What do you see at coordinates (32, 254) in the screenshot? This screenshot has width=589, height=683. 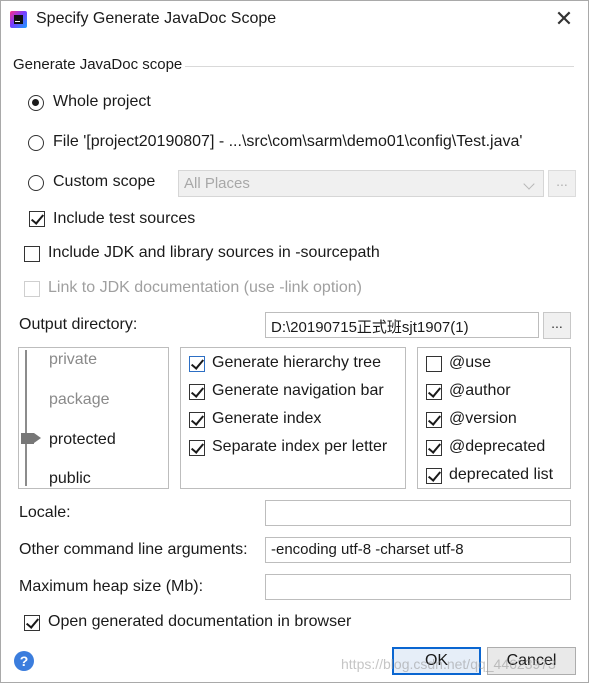 I see `include-jdk-checkbox` at bounding box center [32, 254].